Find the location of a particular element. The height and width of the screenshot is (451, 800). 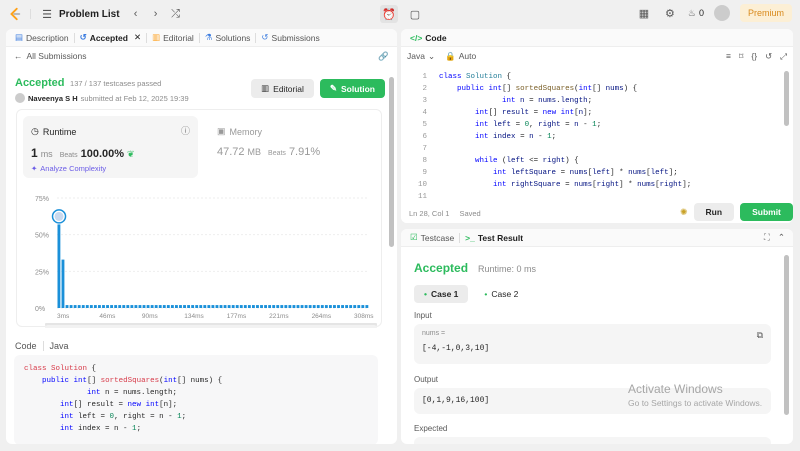

info-icon: ⓘ is located at coordinates (185, 130).